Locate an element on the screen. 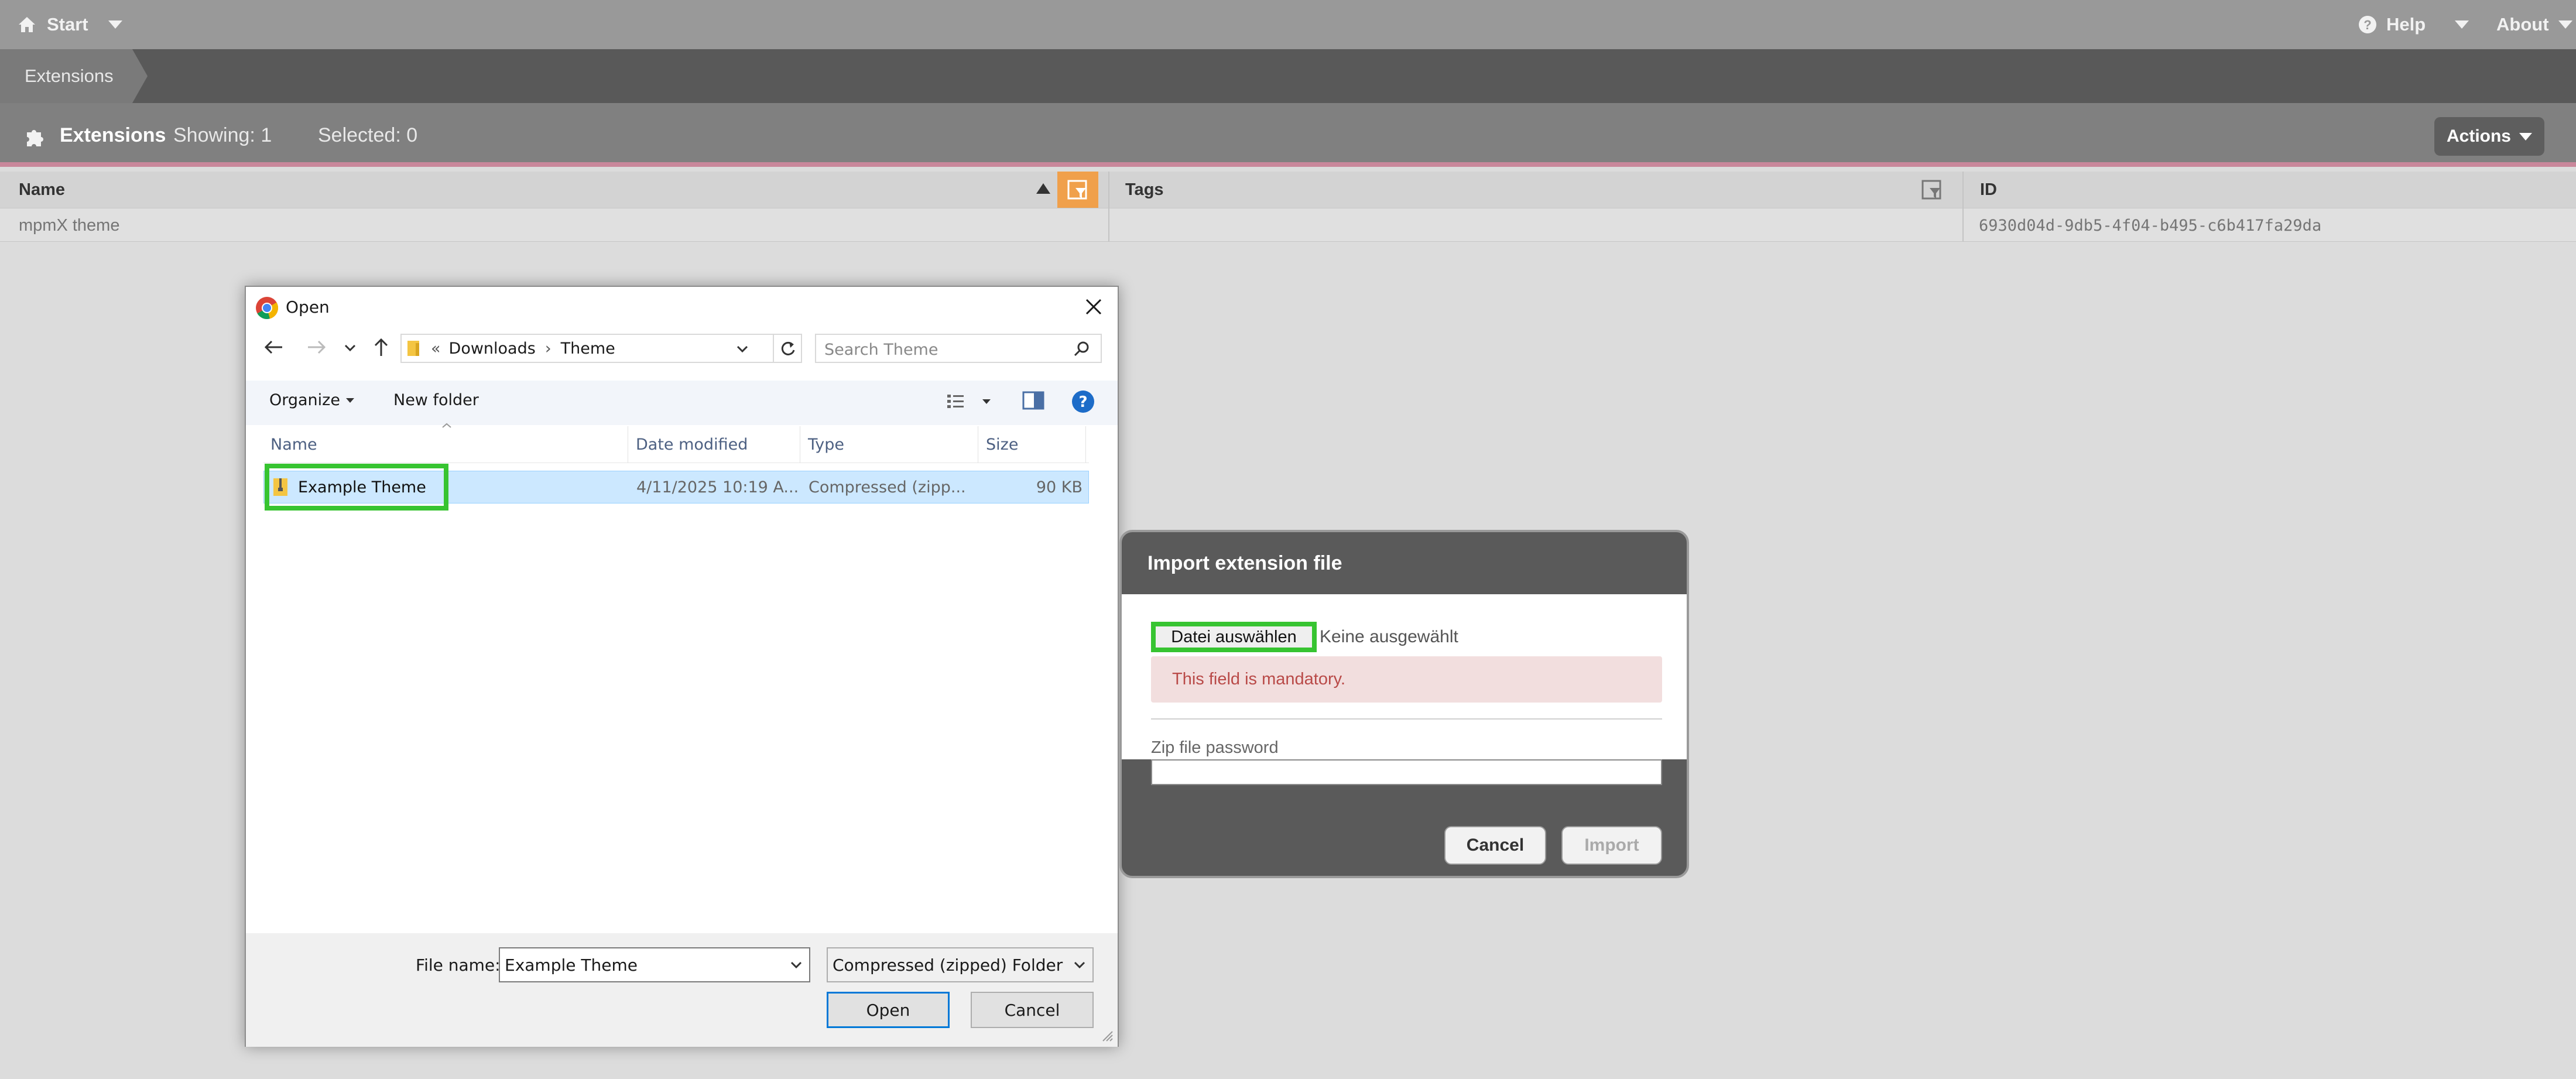  address-row: « Downloads › Theme Search Theme is located at coordinates (682, 347).